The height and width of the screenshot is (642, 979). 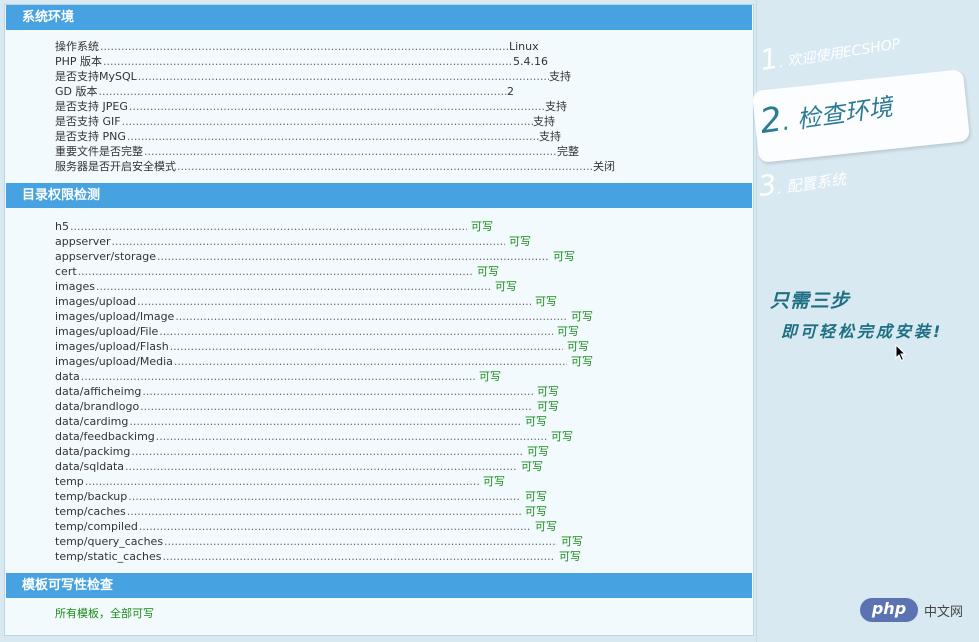 I want to click on env-label: 是否支持 GIF, so click(x=88, y=121).